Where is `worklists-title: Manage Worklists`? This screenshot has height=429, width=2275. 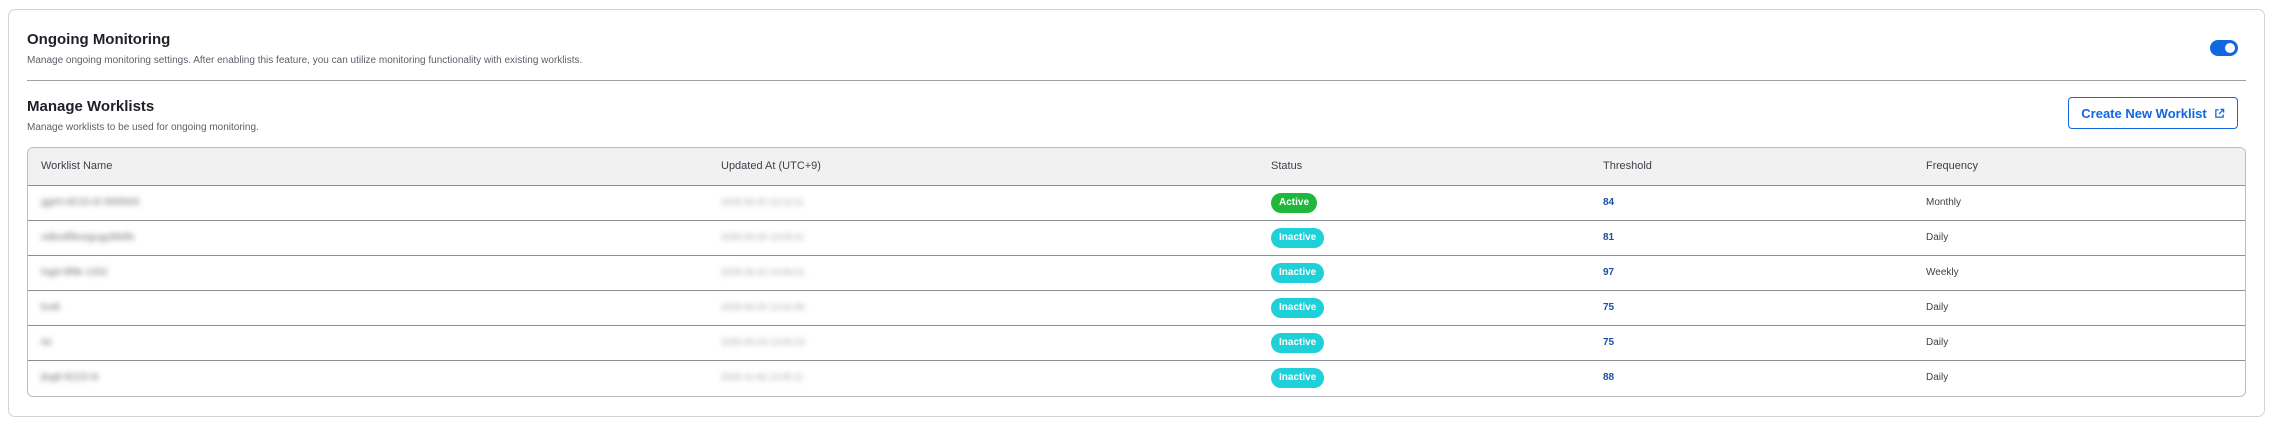
worklists-title: Manage Worklists is located at coordinates (91, 106).